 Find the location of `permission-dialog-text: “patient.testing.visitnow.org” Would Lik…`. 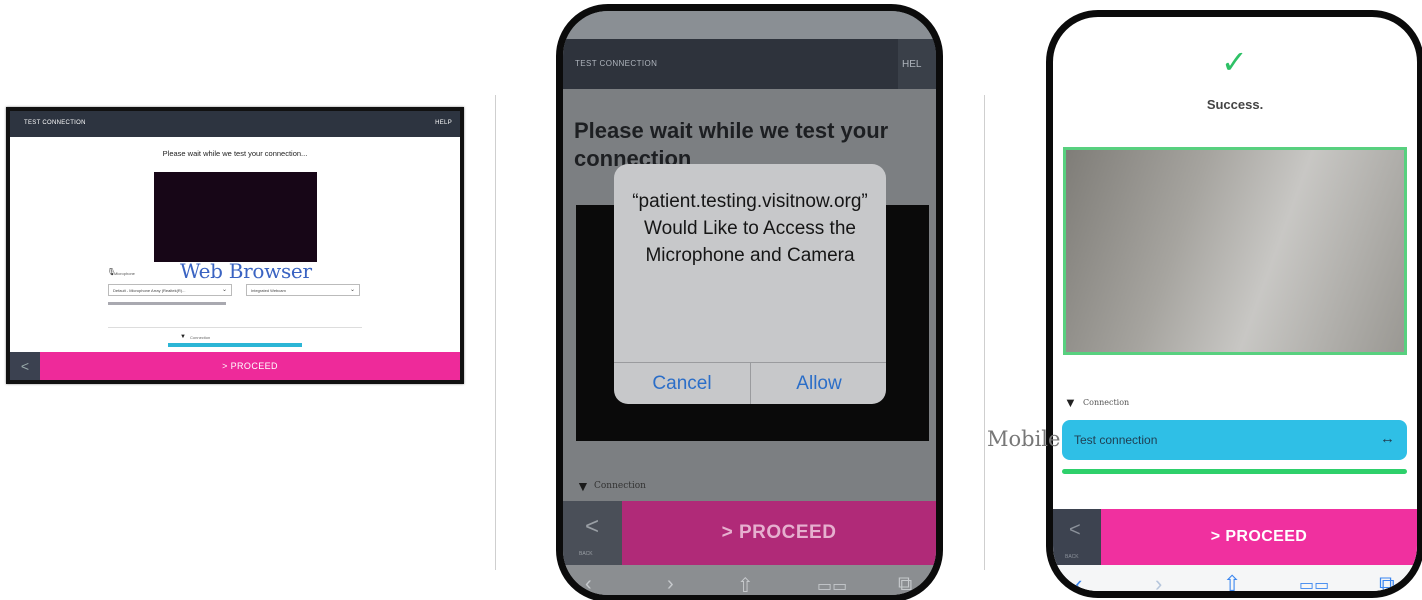

permission-dialog-text: “patient.testing.visitnow.org” Would Lik… is located at coordinates (750, 228).